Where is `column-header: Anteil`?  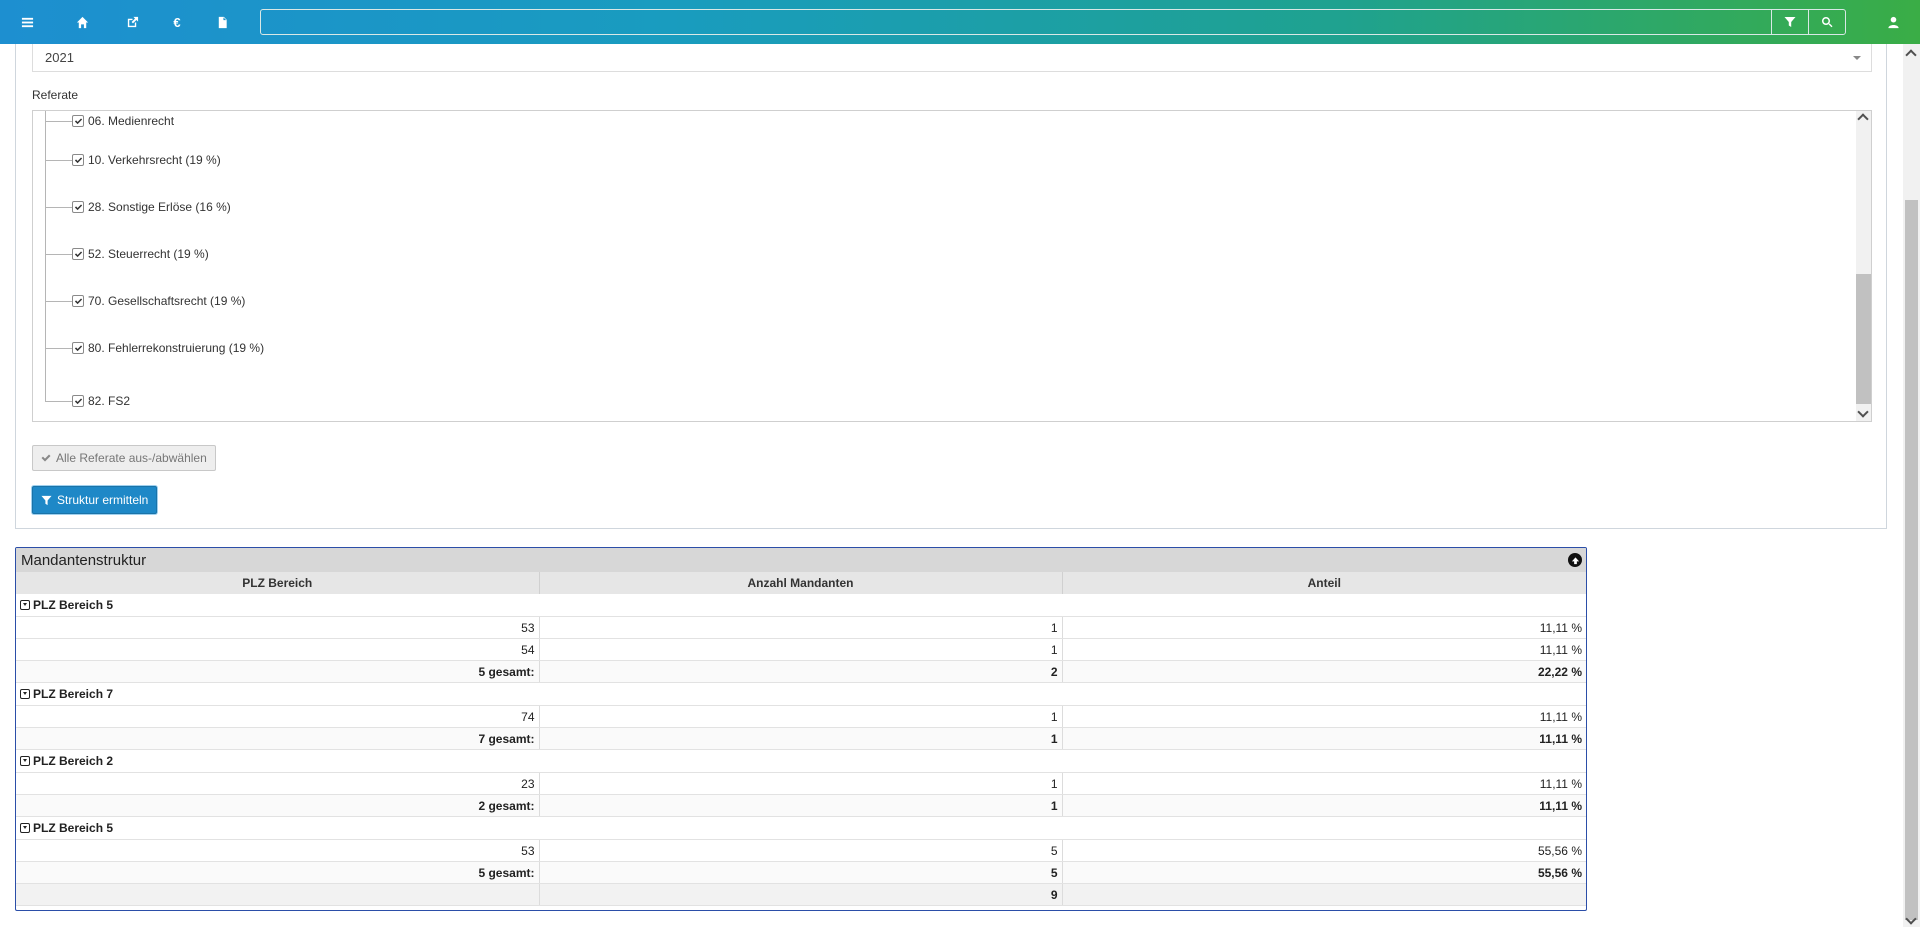
column-header: Anteil is located at coordinates (1324, 583).